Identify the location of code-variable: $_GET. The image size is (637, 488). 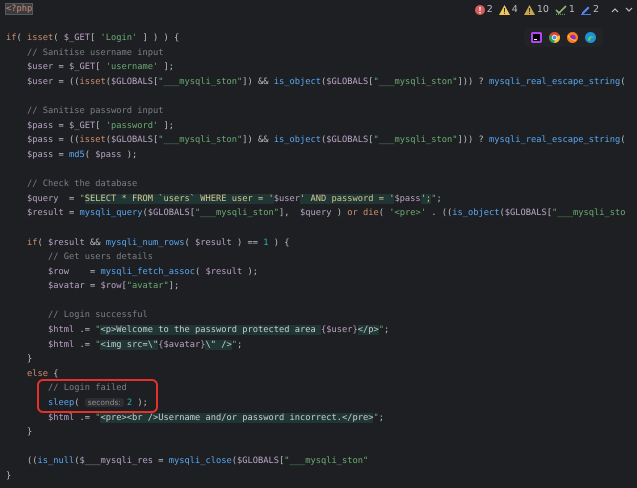
(82, 67).